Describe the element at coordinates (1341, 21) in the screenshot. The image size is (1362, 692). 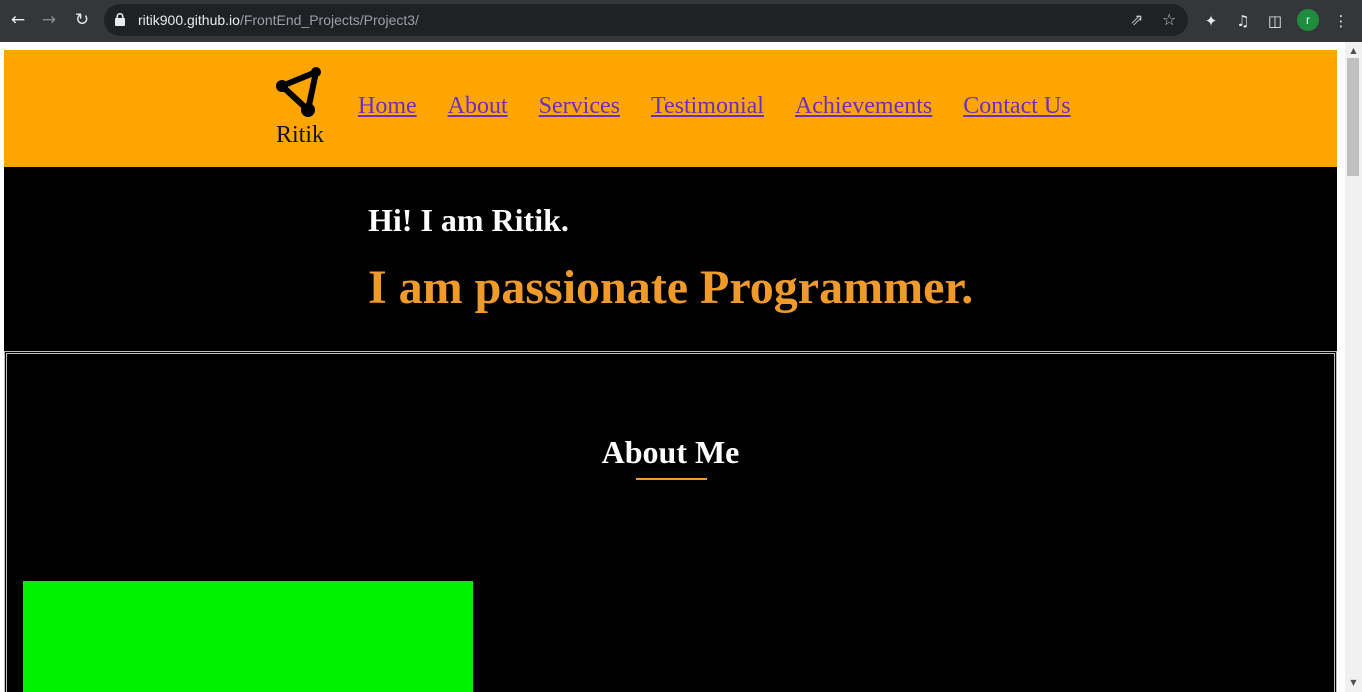
I see `menu-icon: ⋮` at that location.